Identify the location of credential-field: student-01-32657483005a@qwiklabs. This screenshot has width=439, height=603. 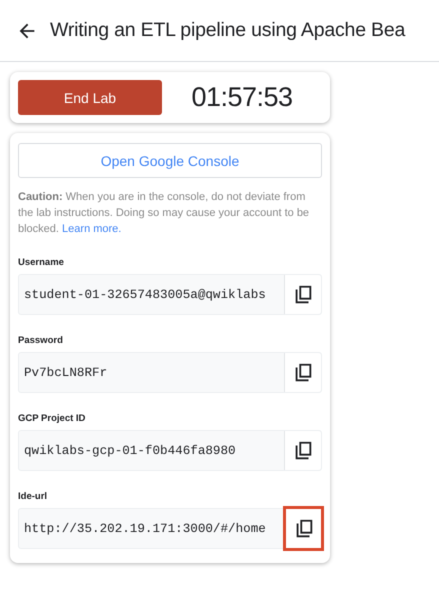
(170, 294).